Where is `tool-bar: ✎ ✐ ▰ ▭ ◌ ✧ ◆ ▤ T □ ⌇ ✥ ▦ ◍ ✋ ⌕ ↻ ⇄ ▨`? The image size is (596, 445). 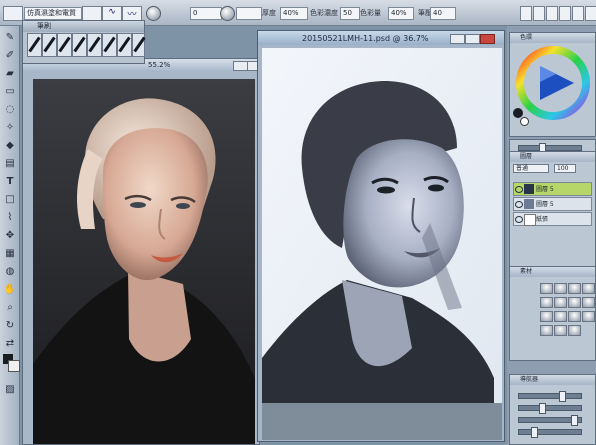 tool-bar: ✎ ✐ ▰ ▭ ◌ ✧ ◆ ▤ T □ ⌇ ✥ ▦ ◍ ✋ ⌕ ↻ ⇄ ▨ is located at coordinates (10, 235).